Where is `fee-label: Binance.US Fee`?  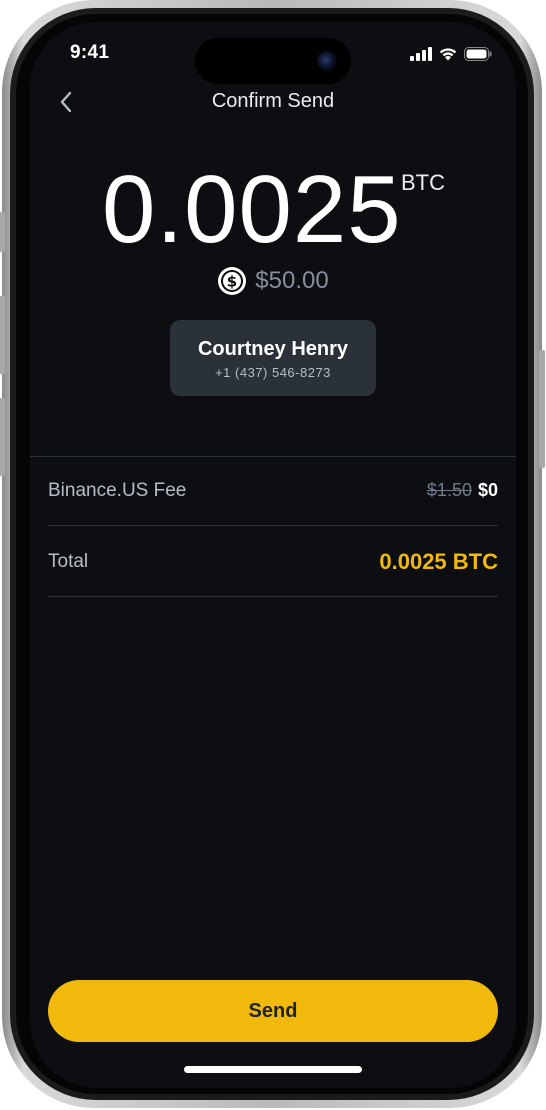
fee-label: Binance.US Fee is located at coordinates (117, 490).